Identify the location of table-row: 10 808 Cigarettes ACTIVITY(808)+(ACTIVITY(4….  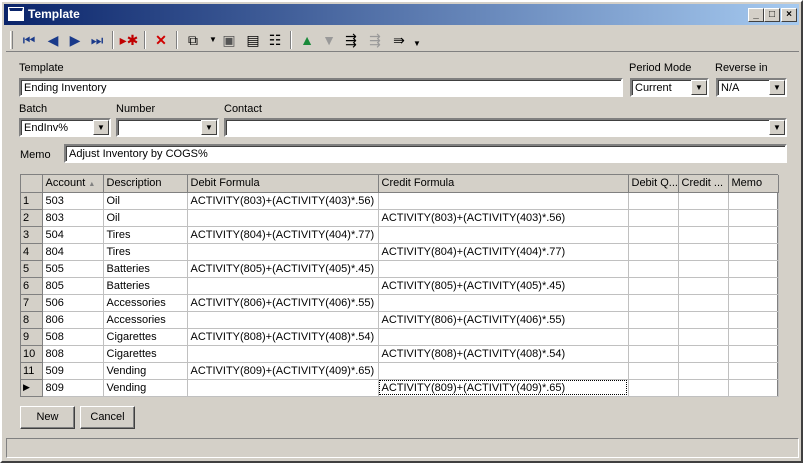
(400, 354).